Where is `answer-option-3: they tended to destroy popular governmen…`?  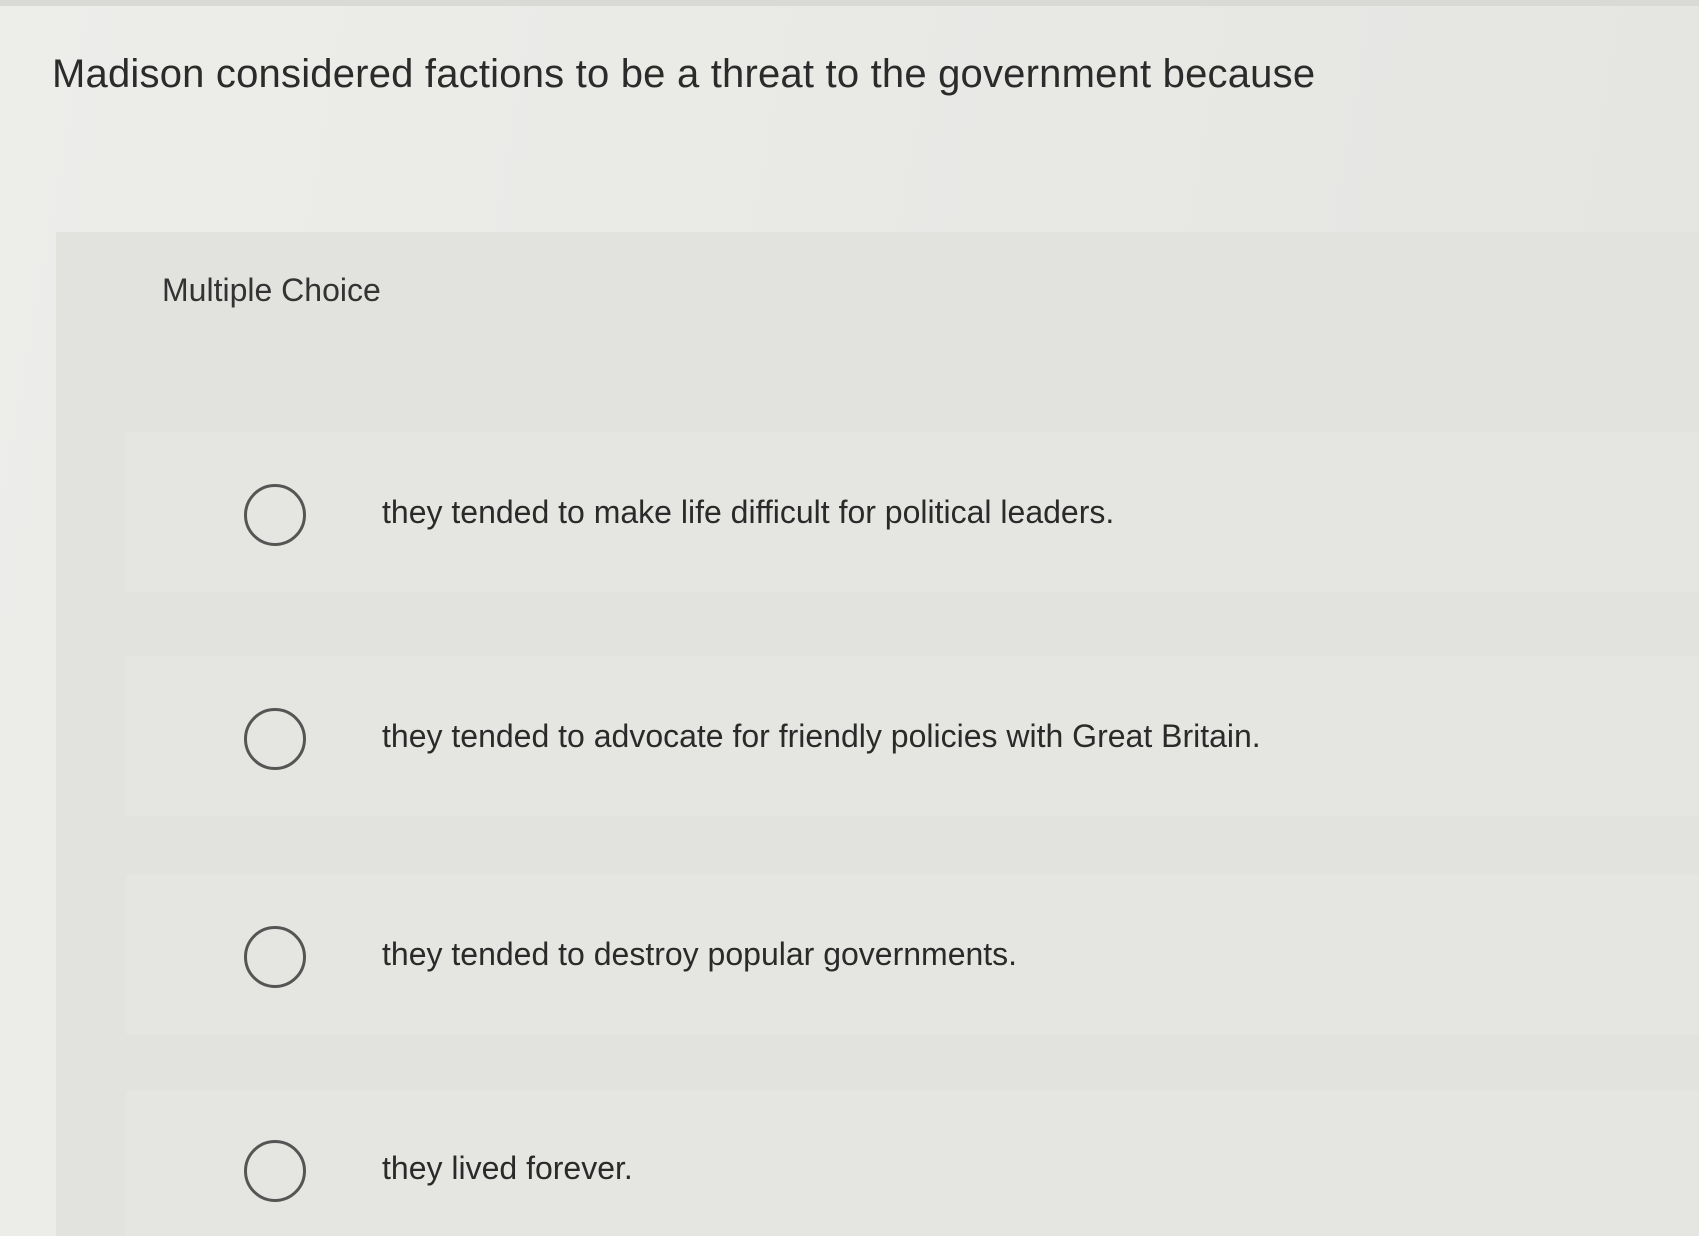
answer-option-3: they tended to destroy popular governmen… is located at coordinates (912, 954).